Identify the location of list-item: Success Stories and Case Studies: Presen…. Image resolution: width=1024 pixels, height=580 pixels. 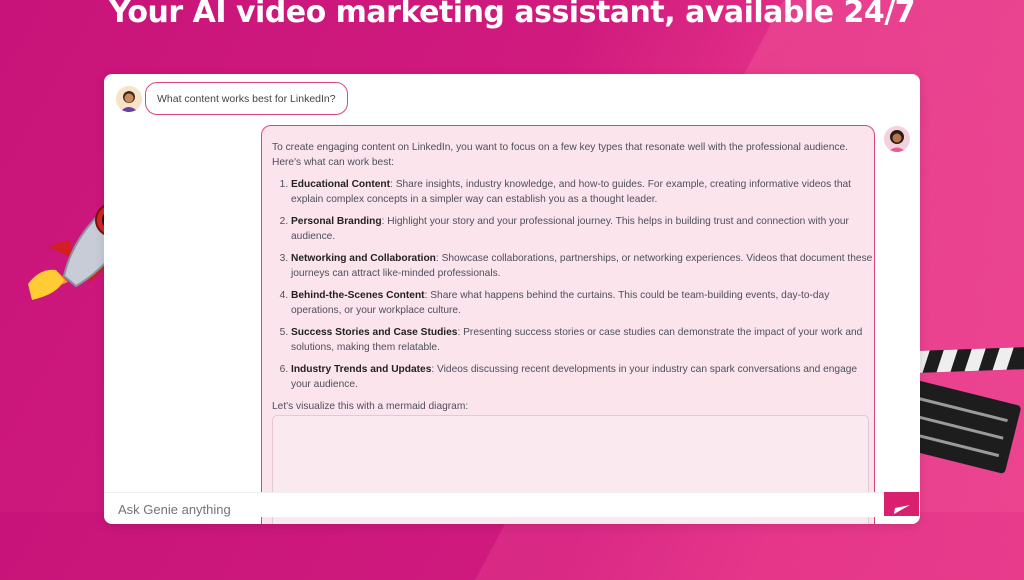
(582, 340).